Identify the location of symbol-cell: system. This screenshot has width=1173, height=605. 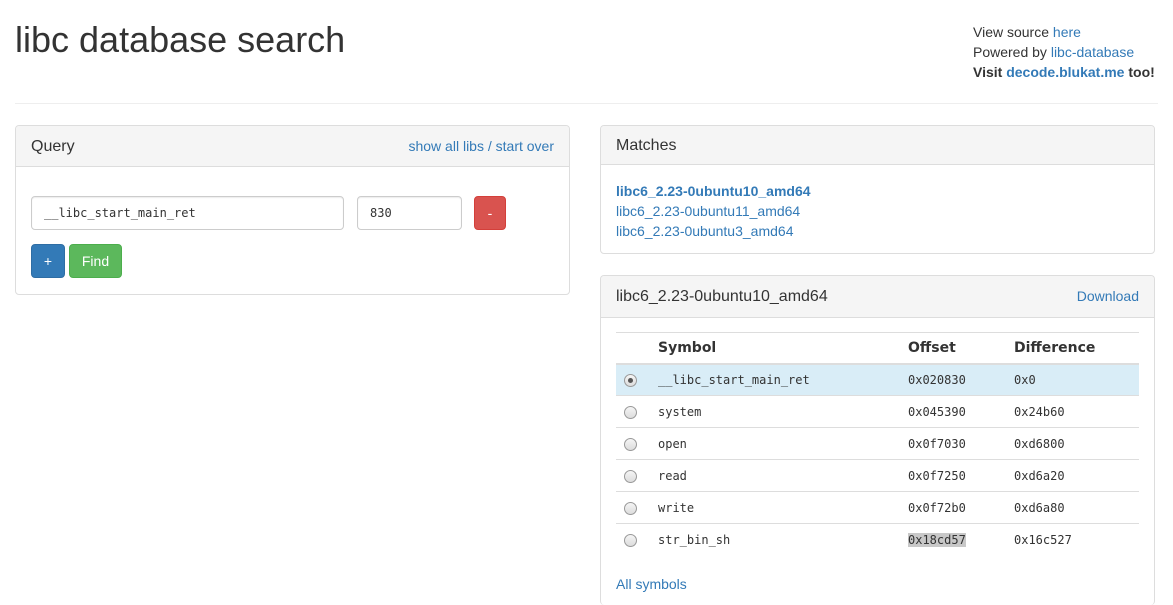
(775, 411).